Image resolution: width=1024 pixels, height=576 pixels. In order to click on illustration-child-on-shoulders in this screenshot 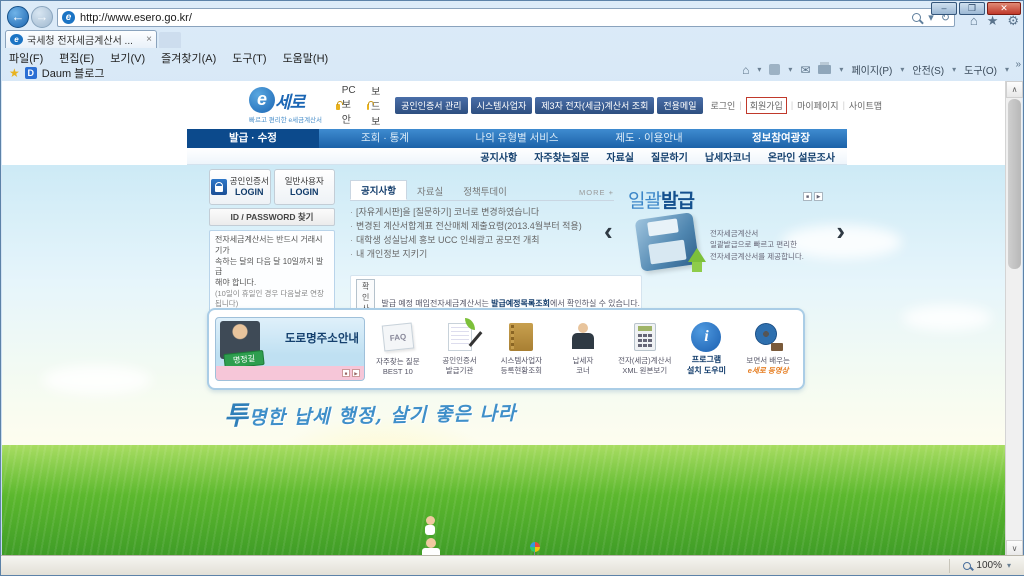, I will do `click(430, 525)`.